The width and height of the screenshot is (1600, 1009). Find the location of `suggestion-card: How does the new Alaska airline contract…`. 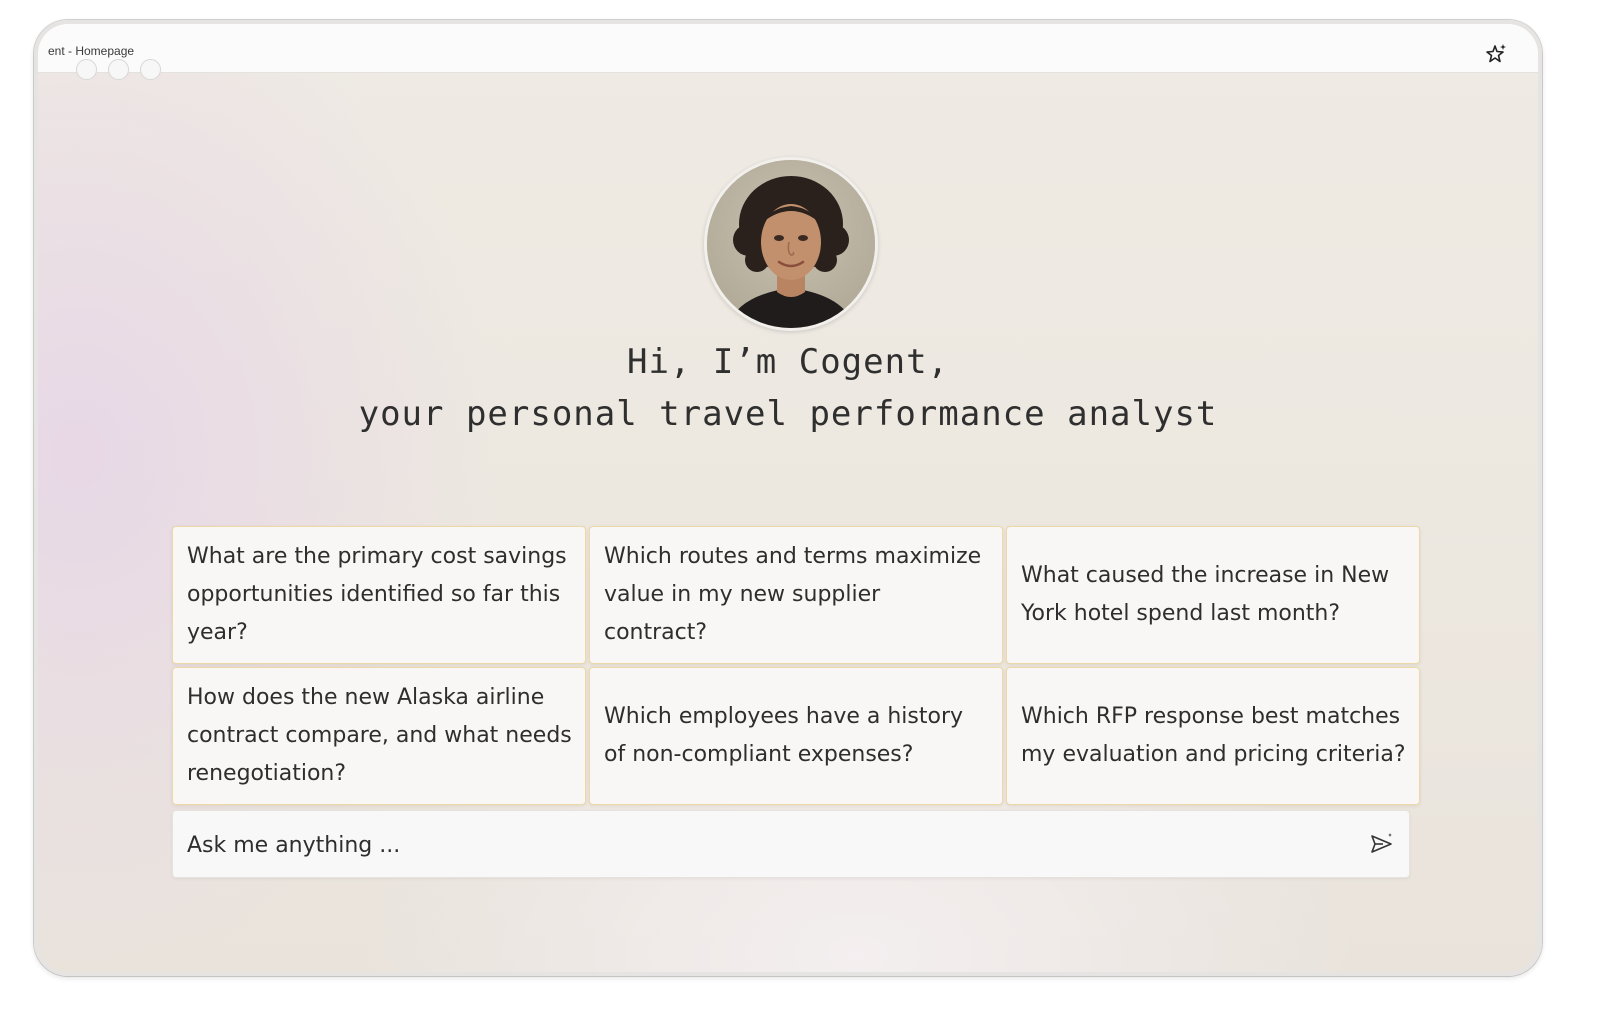

suggestion-card: How does the new Alaska airline contract… is located at coordinates (379, 736).